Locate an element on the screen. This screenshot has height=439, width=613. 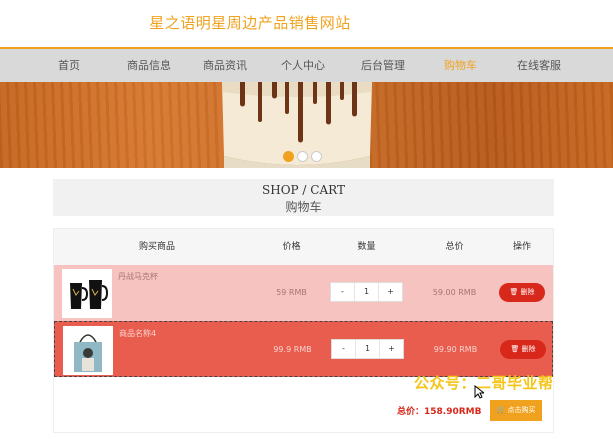
product-price: 59 RMB is located at coordinates (291, 292).